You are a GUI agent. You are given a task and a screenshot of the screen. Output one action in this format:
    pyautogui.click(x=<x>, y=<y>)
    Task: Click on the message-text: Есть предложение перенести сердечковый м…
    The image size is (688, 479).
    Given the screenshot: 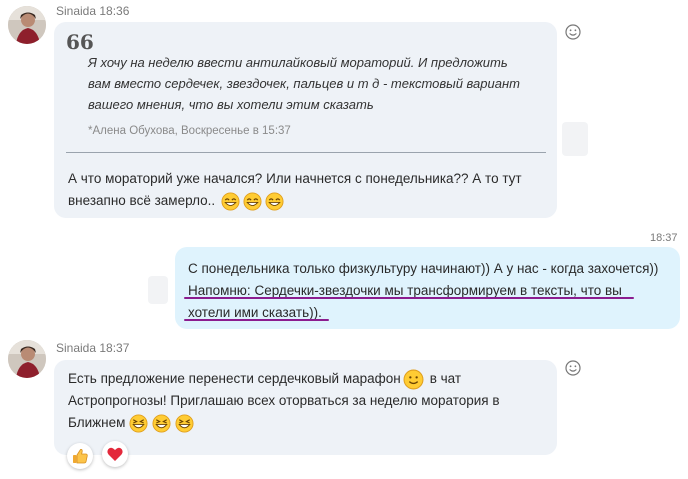 What is the action you would take?
    pyautogui.click(x=310, y=401)
    